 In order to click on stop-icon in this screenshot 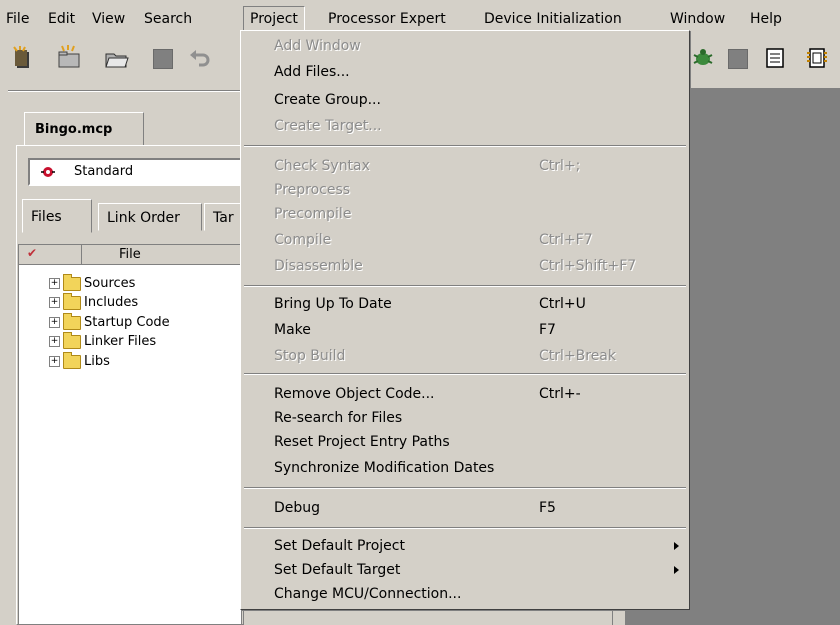, I will do `click(738, 59)`.